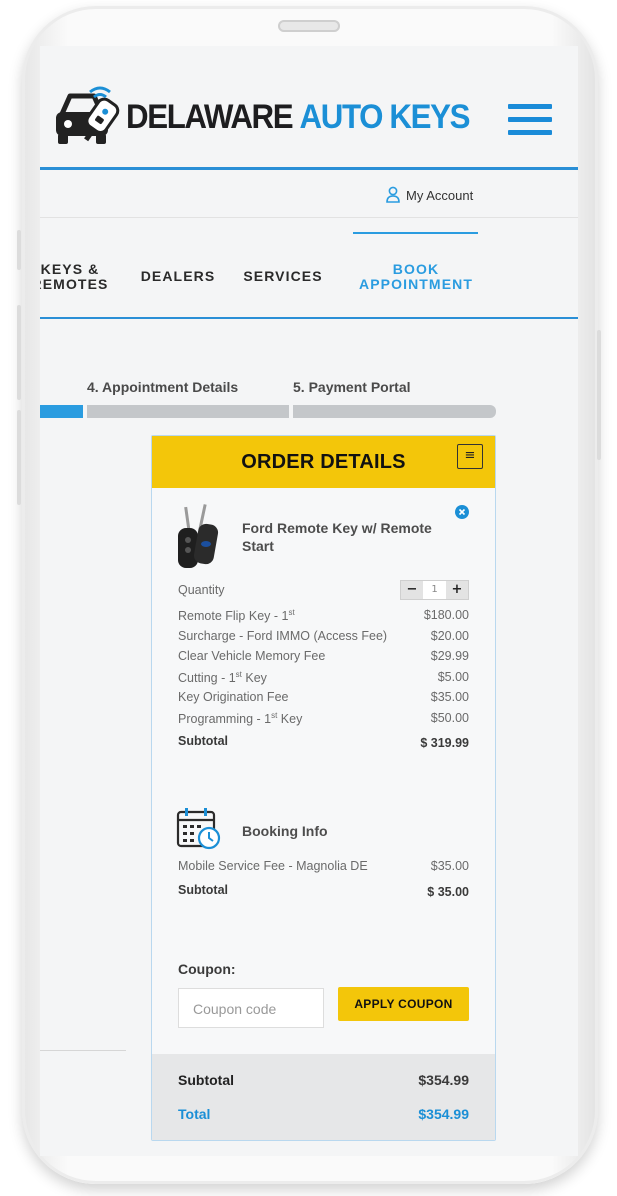  I want to click on brand-logo-text: DELAWARE AUTO KEYS, so click(298, 117).